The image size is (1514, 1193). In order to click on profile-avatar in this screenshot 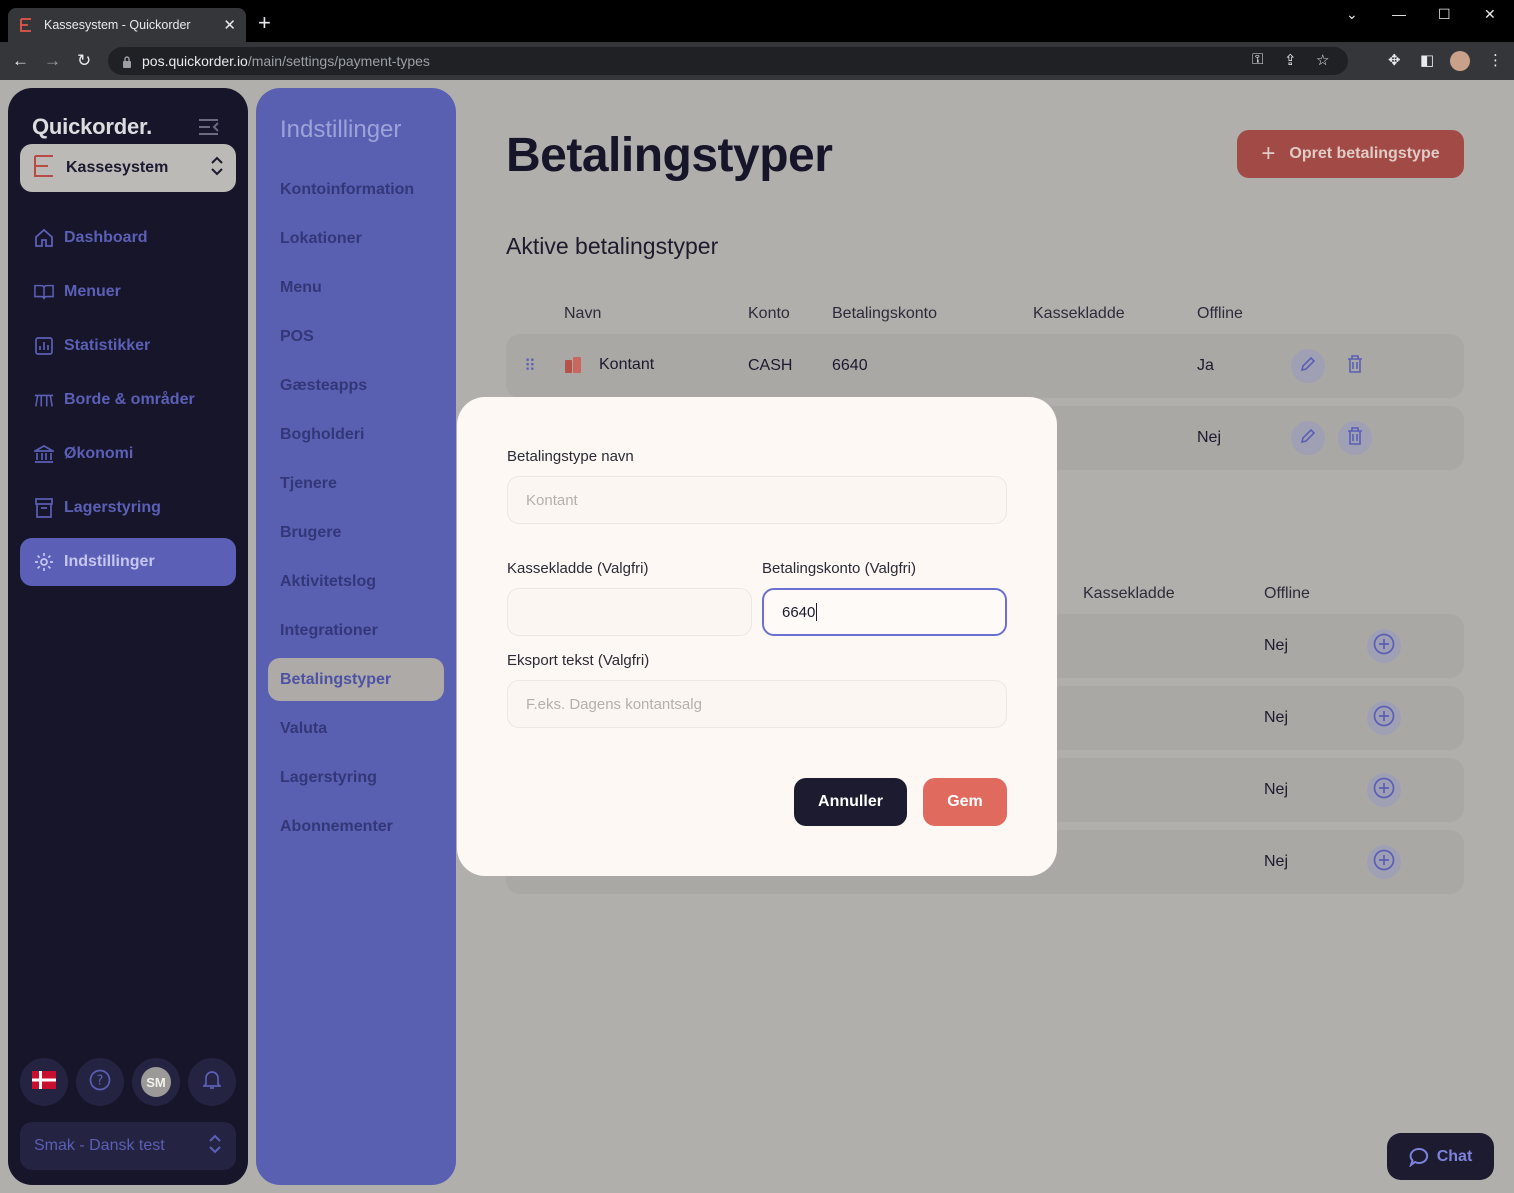, I will do `click(1460, 61)`.